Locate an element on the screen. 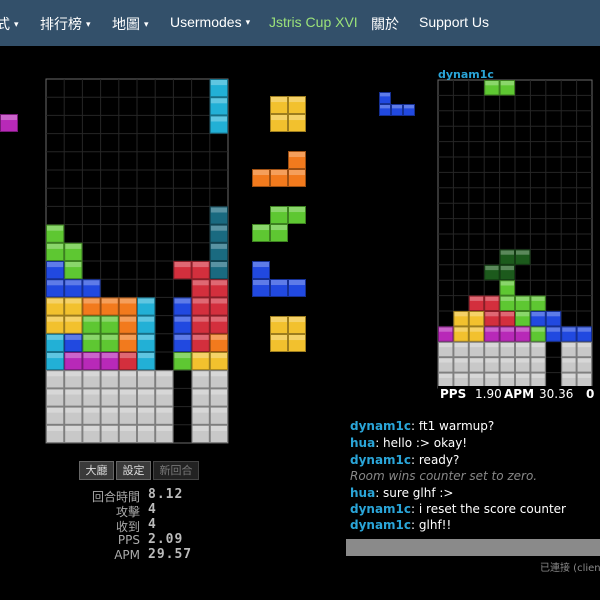 The image size is (600, 600). chat-username: hua is located at coordinates (363, 493).